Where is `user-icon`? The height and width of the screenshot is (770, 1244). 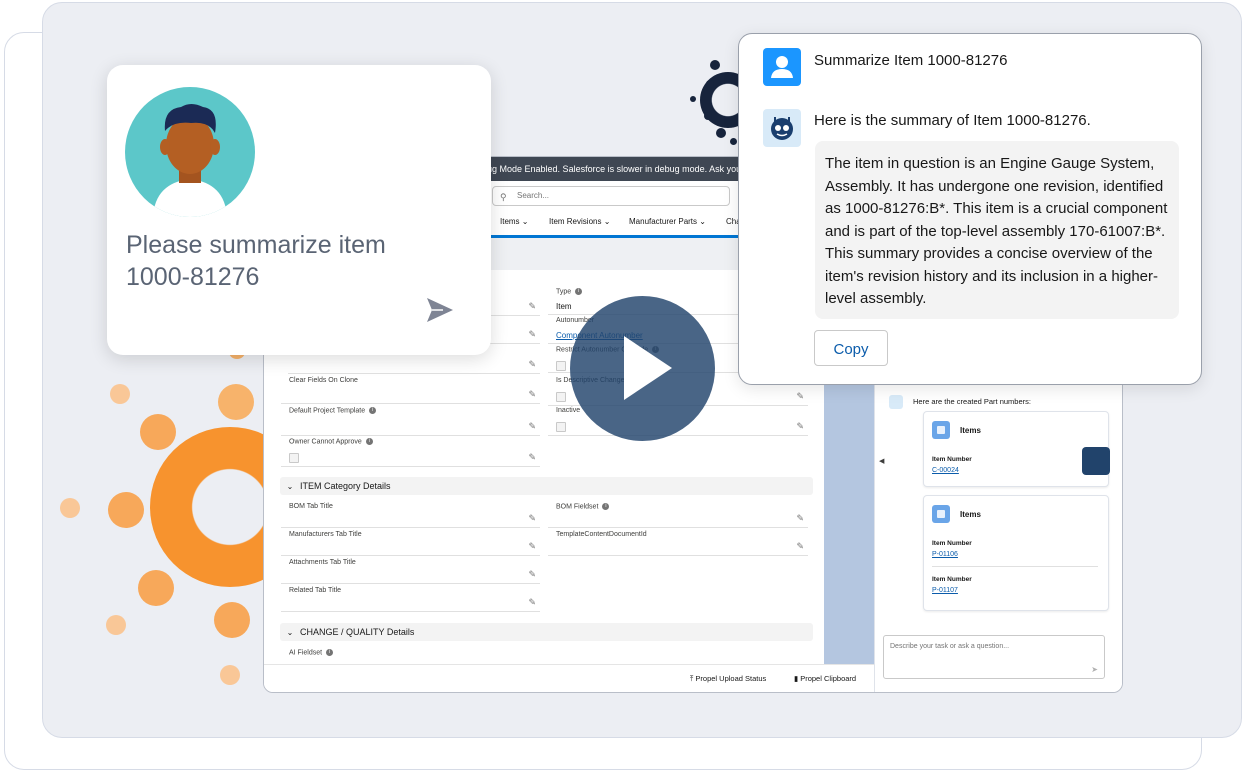
user-icon is located at coordinates (782, 67).